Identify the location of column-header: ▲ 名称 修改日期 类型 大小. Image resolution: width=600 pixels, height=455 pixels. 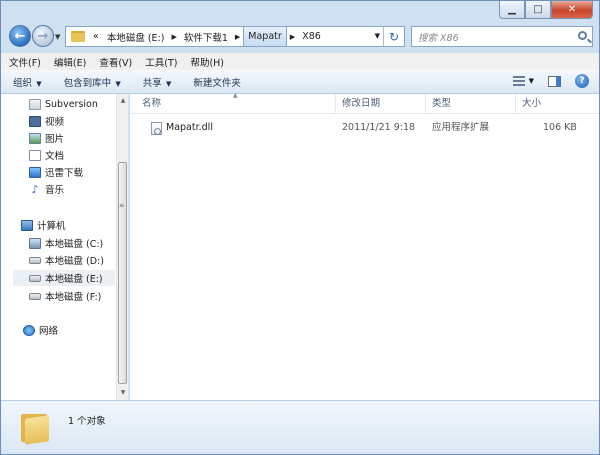
(364, 103).